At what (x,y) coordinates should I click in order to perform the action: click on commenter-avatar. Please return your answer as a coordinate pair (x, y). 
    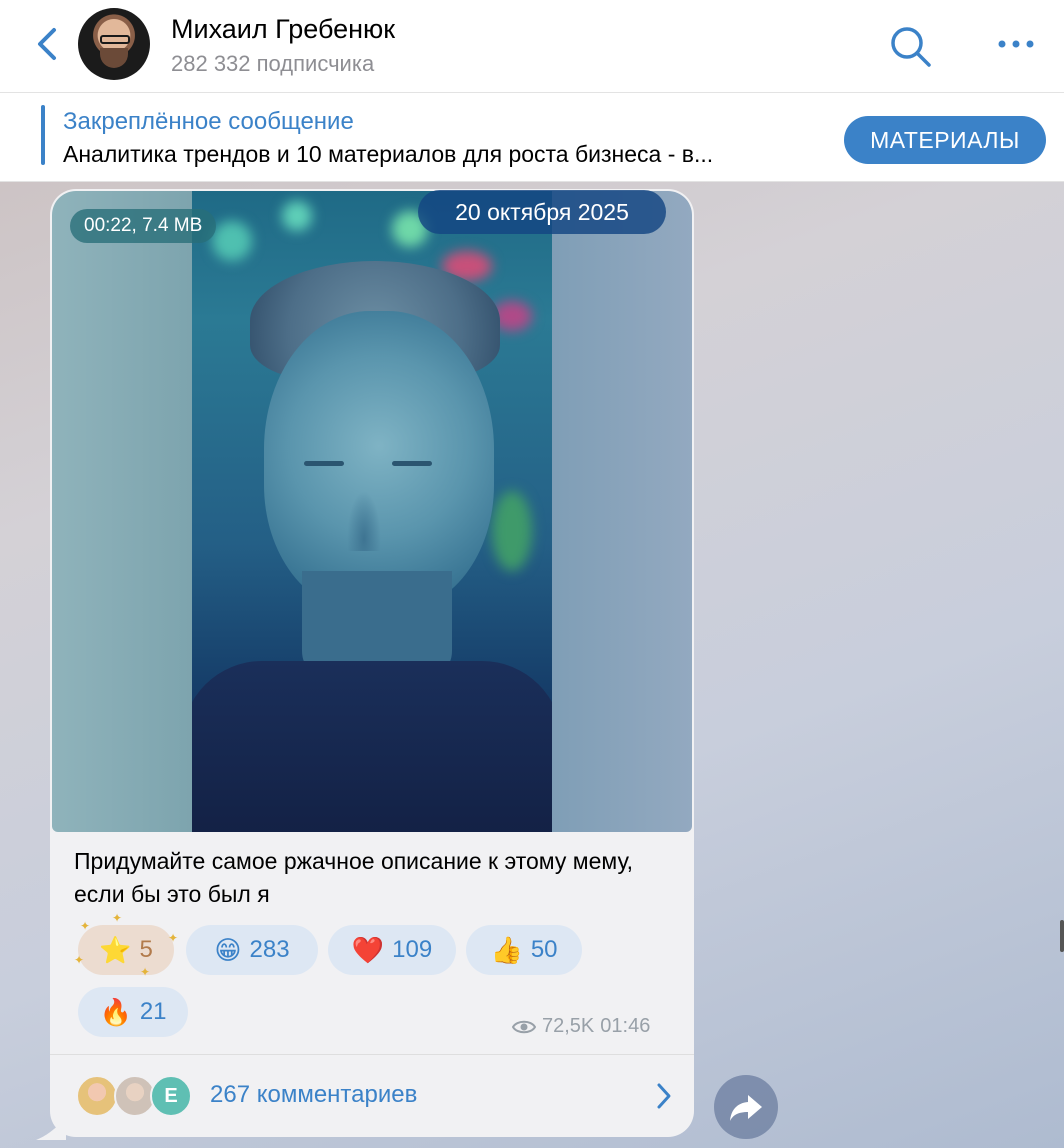
    Looking at the image, I should click on (97, 1096).